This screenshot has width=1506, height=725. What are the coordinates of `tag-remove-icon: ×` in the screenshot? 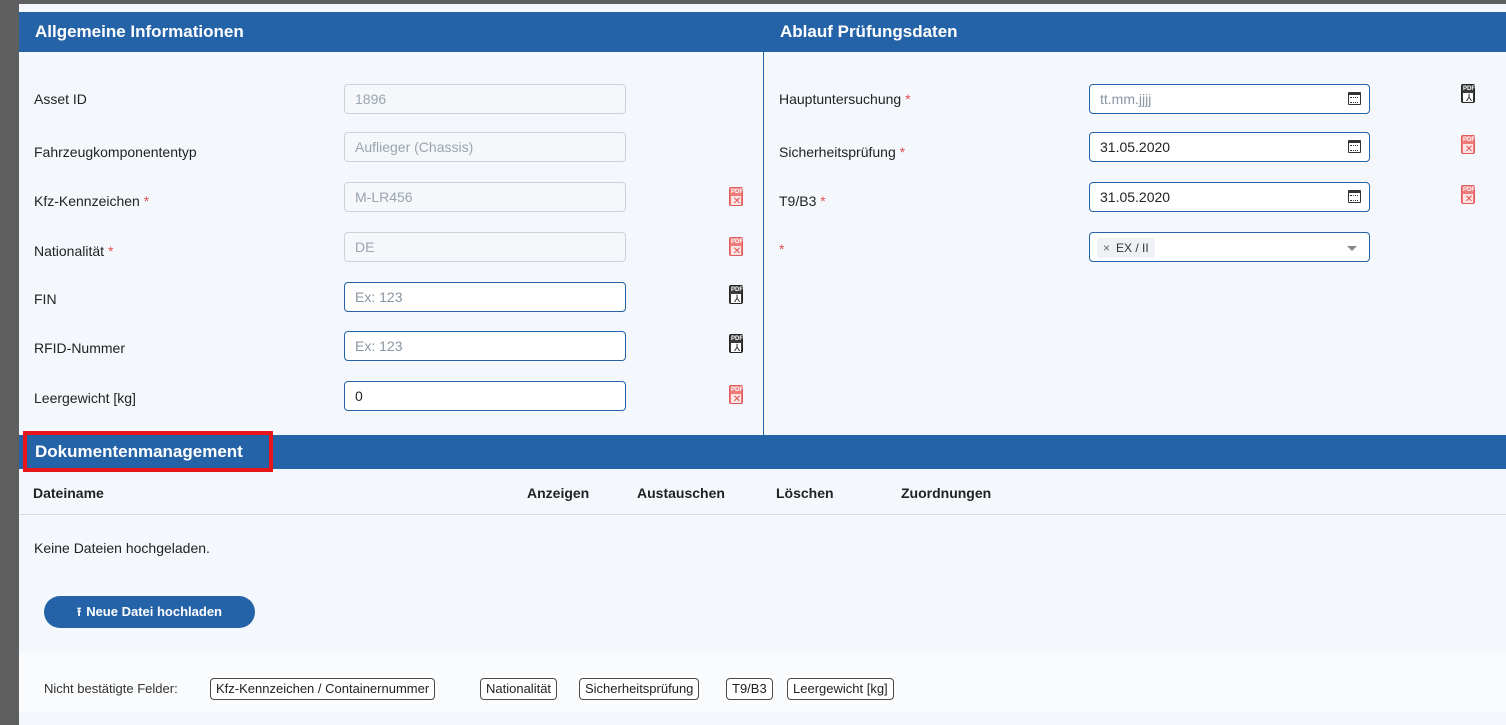 It's located at (1106, 248).